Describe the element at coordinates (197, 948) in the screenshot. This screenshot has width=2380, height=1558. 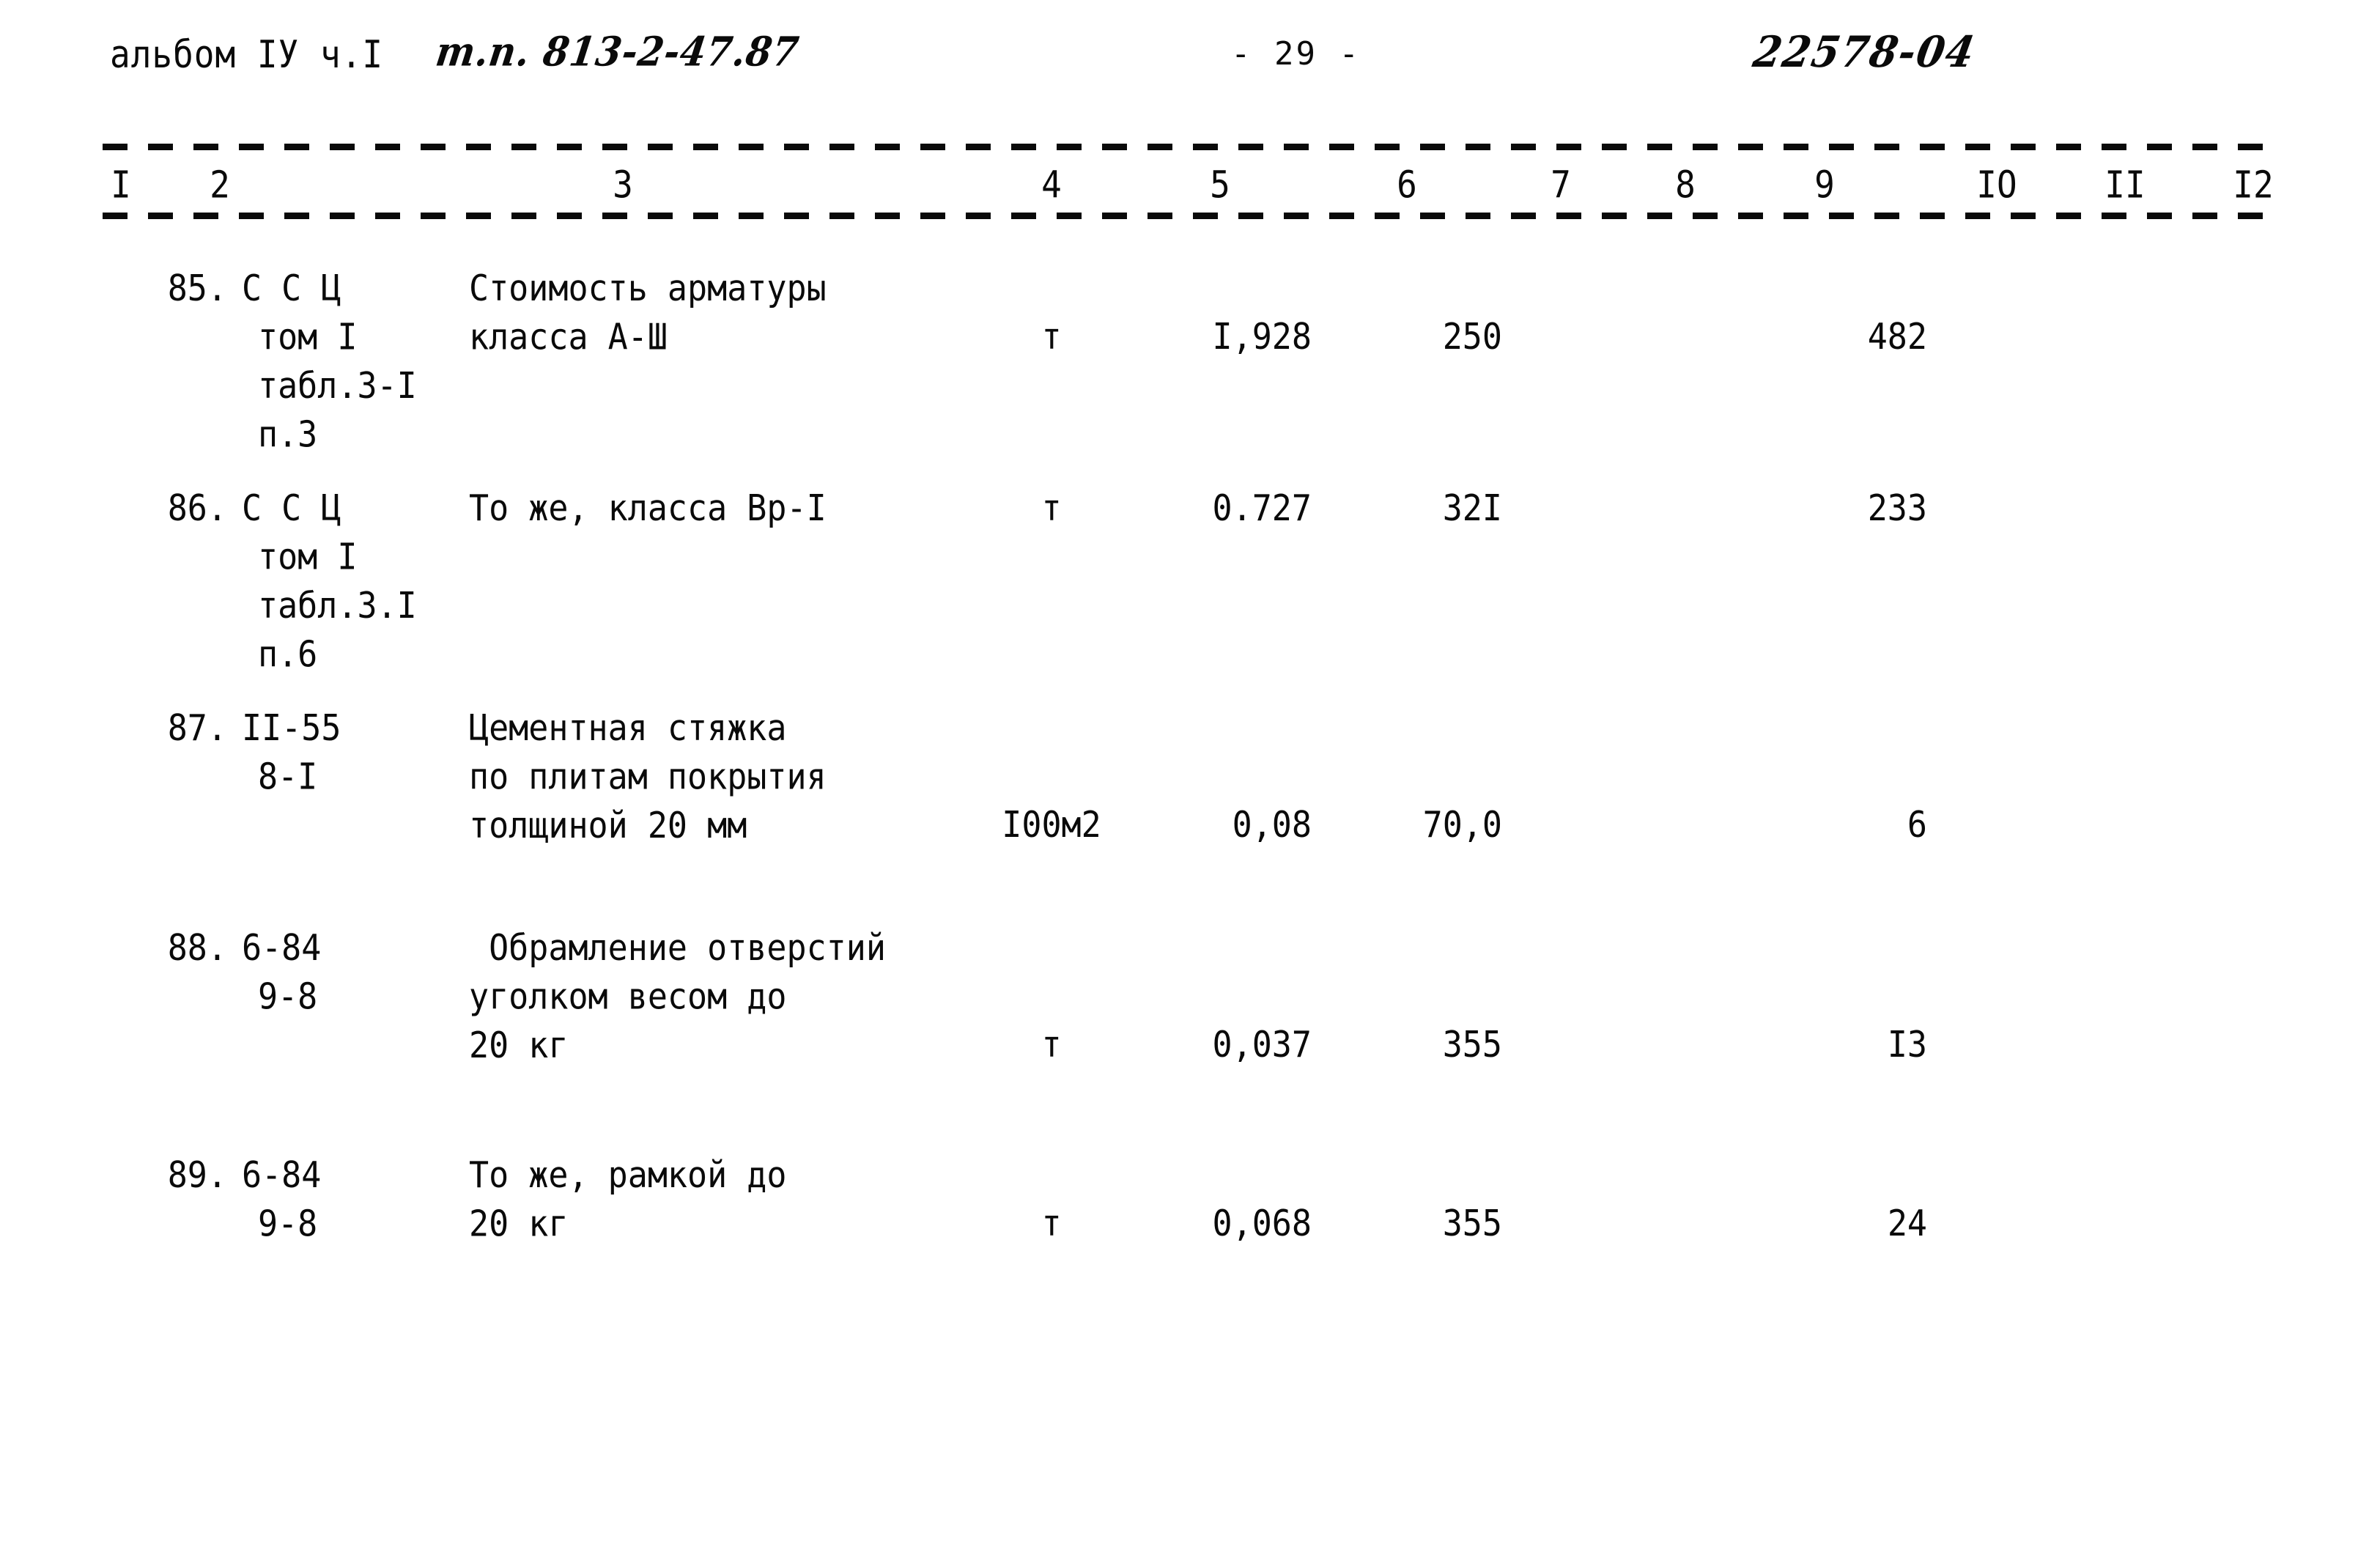
I see `row-item-number: 88.` at that location.